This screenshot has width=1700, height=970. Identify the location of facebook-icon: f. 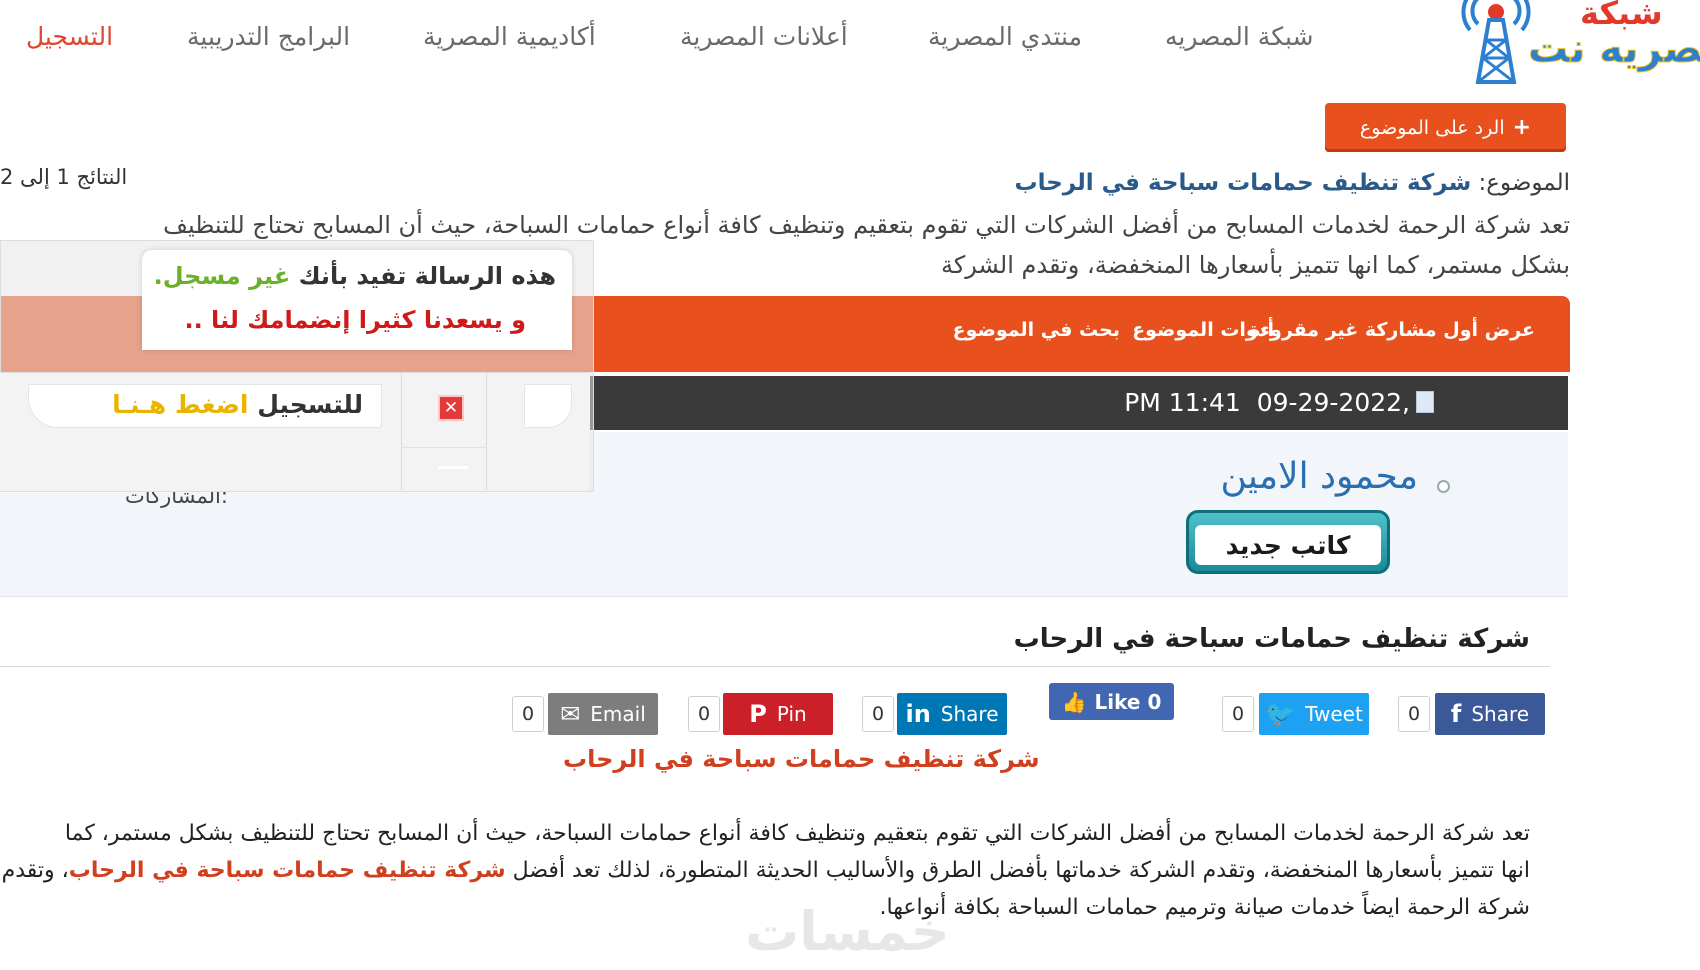
(1456, 714).